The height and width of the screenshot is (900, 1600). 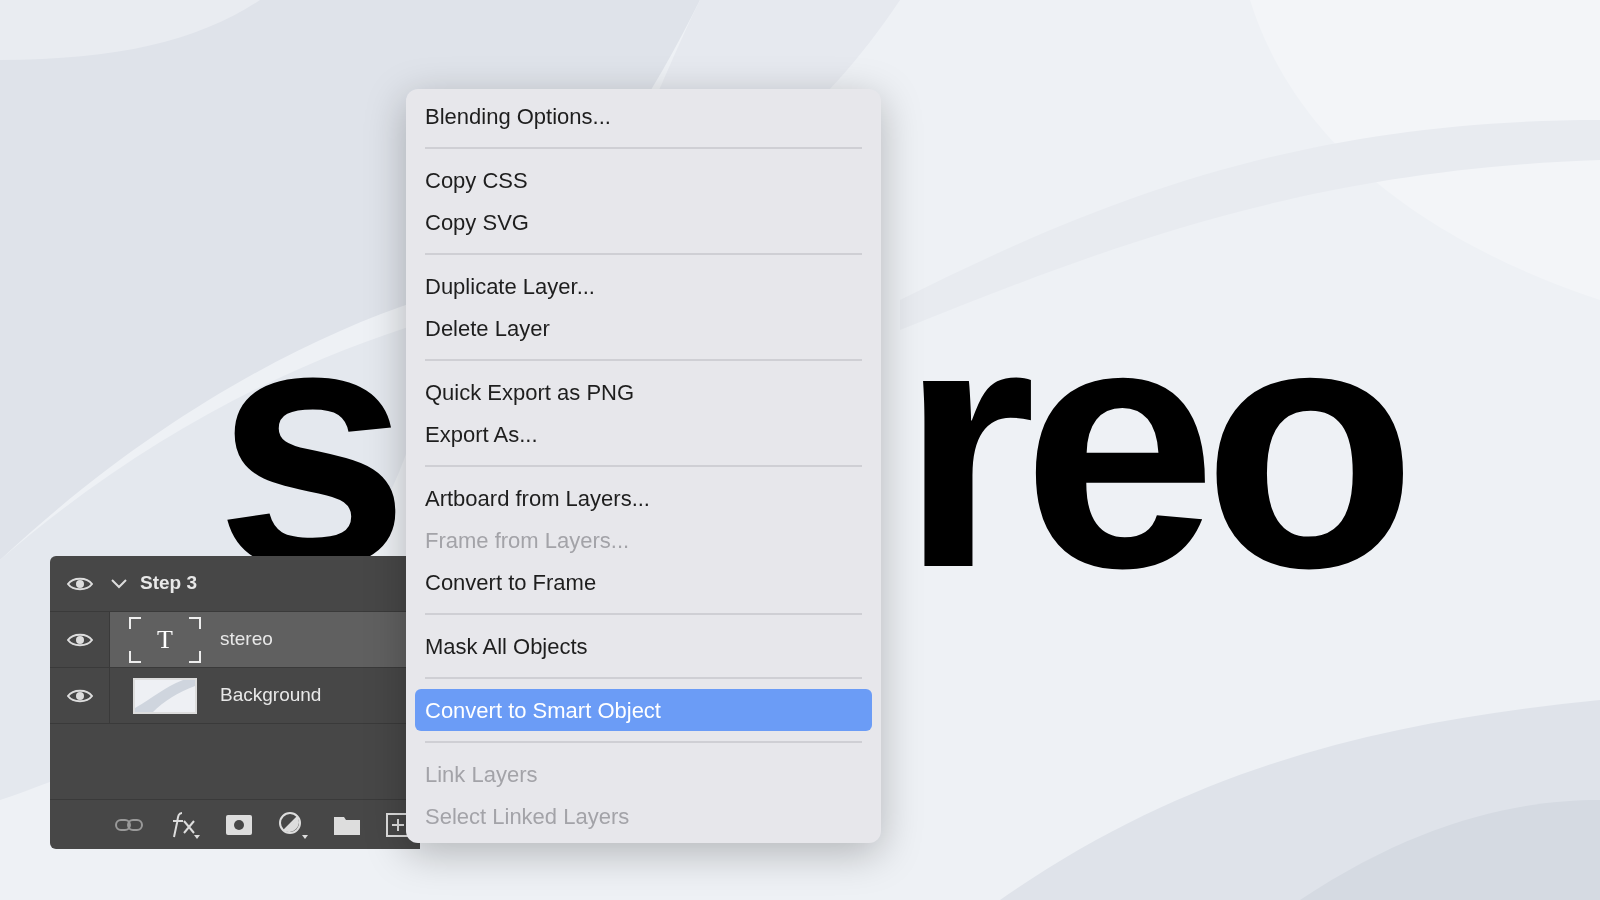 I want to click on link-icon, so click(x=129, y=824).